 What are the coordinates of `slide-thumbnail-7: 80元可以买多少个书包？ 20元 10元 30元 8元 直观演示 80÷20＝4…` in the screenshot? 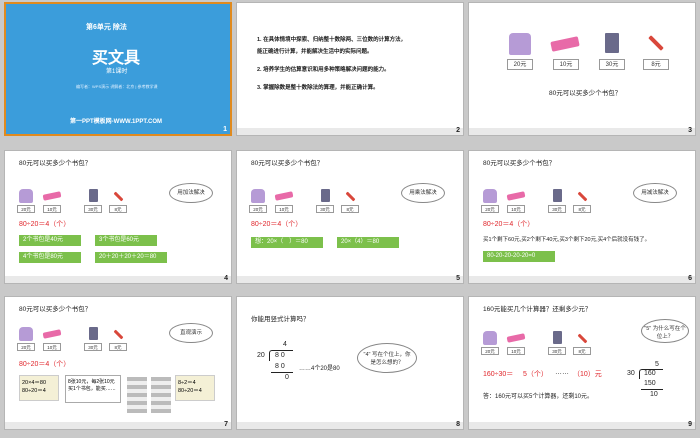 It's located at (118, 363).